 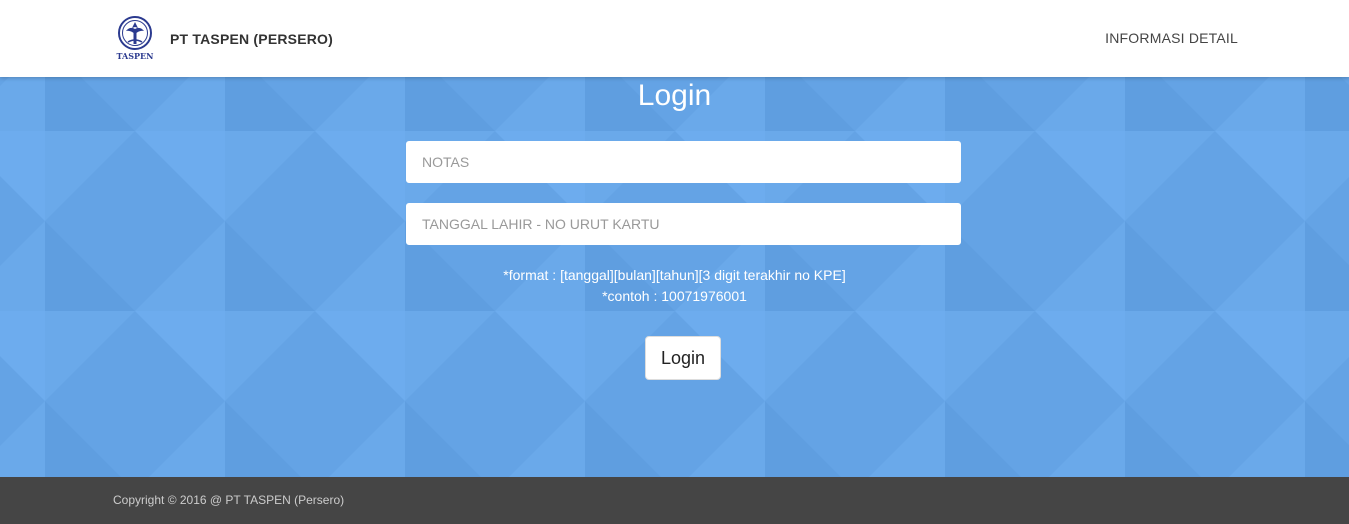 What do you see at coordinates (674, 296) in the screenshot?
I see `example-hint: *contoh : 10071976001` at bounding box center [674, 296].